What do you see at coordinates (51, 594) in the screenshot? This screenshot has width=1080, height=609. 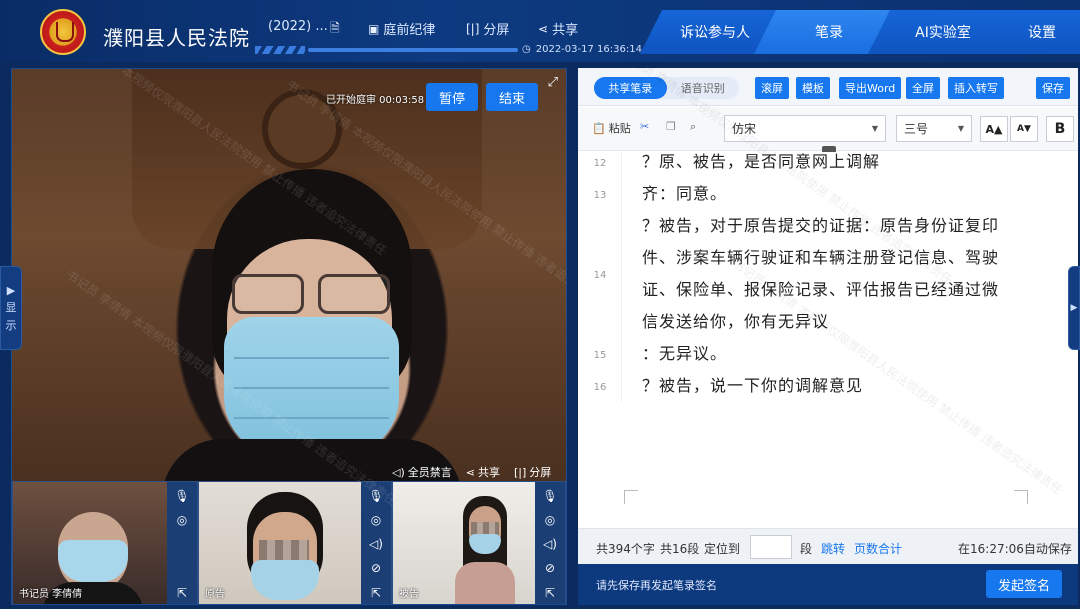 I see `clerk-label: 书记员 李倩倩` at bounding box center [51, 594].